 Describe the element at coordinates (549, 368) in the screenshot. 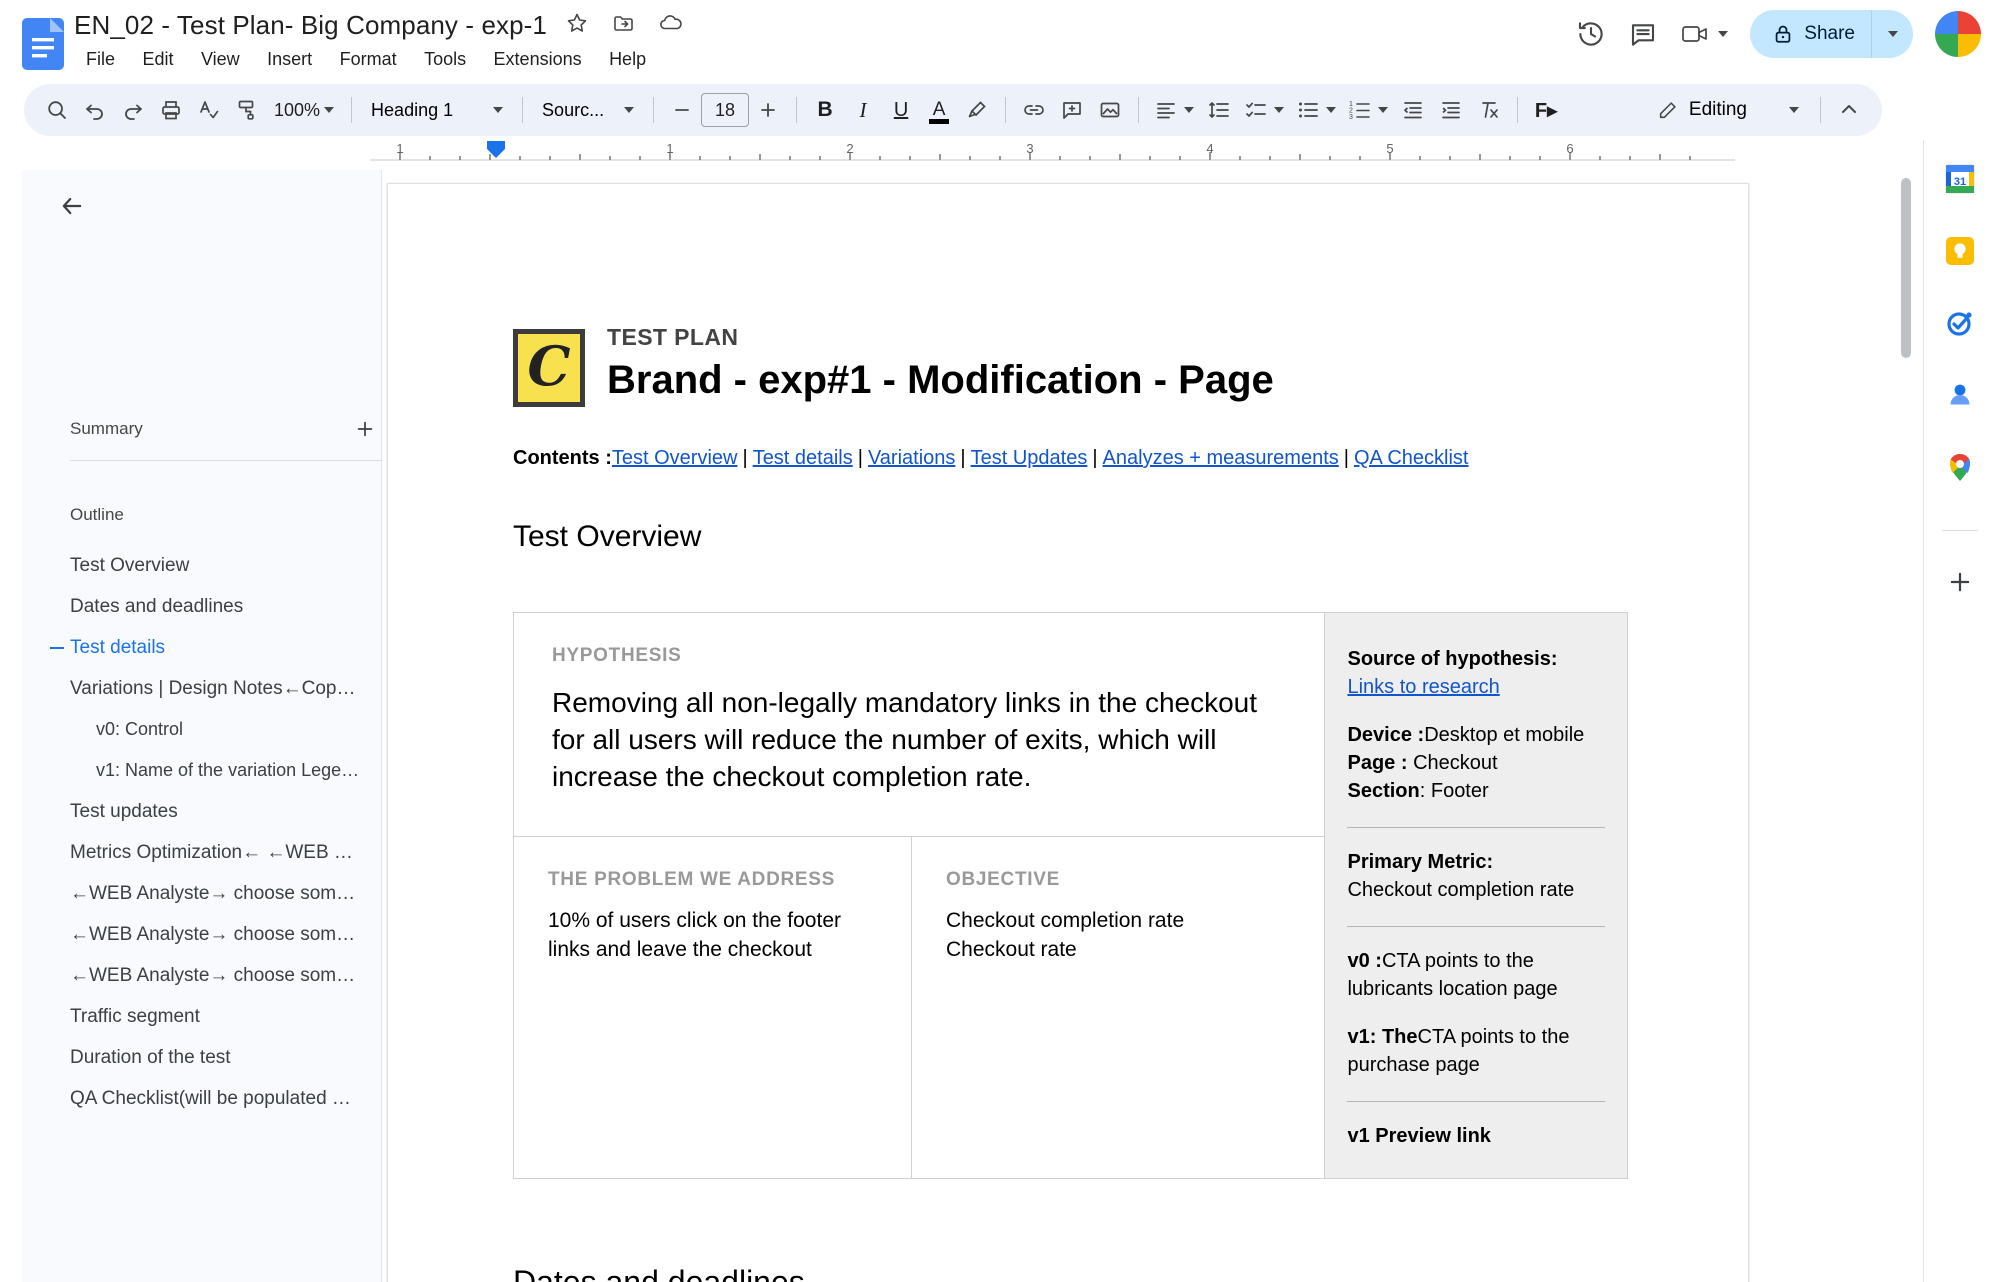

I see `brand-logo-icon: C` at that location.